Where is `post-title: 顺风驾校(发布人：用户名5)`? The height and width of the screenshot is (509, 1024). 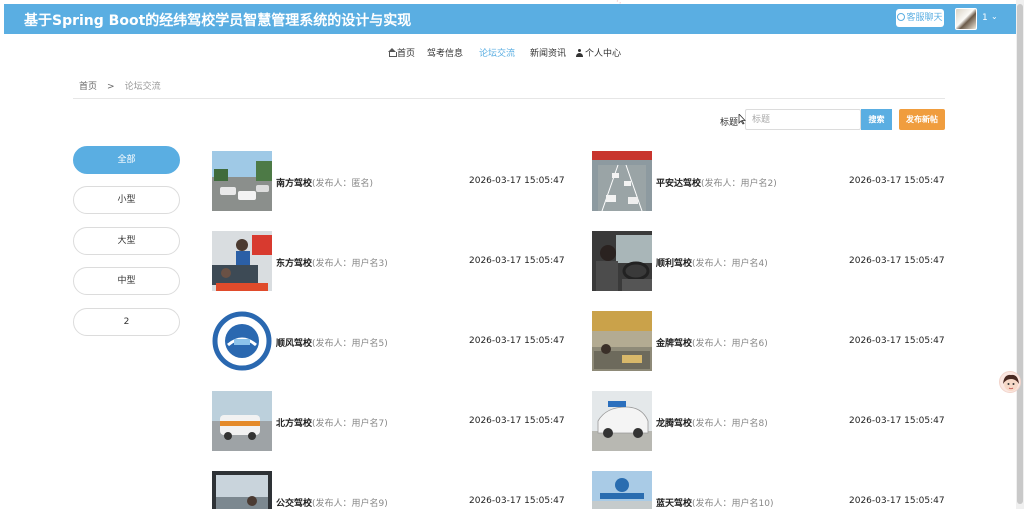
post-title: 顺风驾校(发布人：用户名5) is located at coordinates (332, 342).